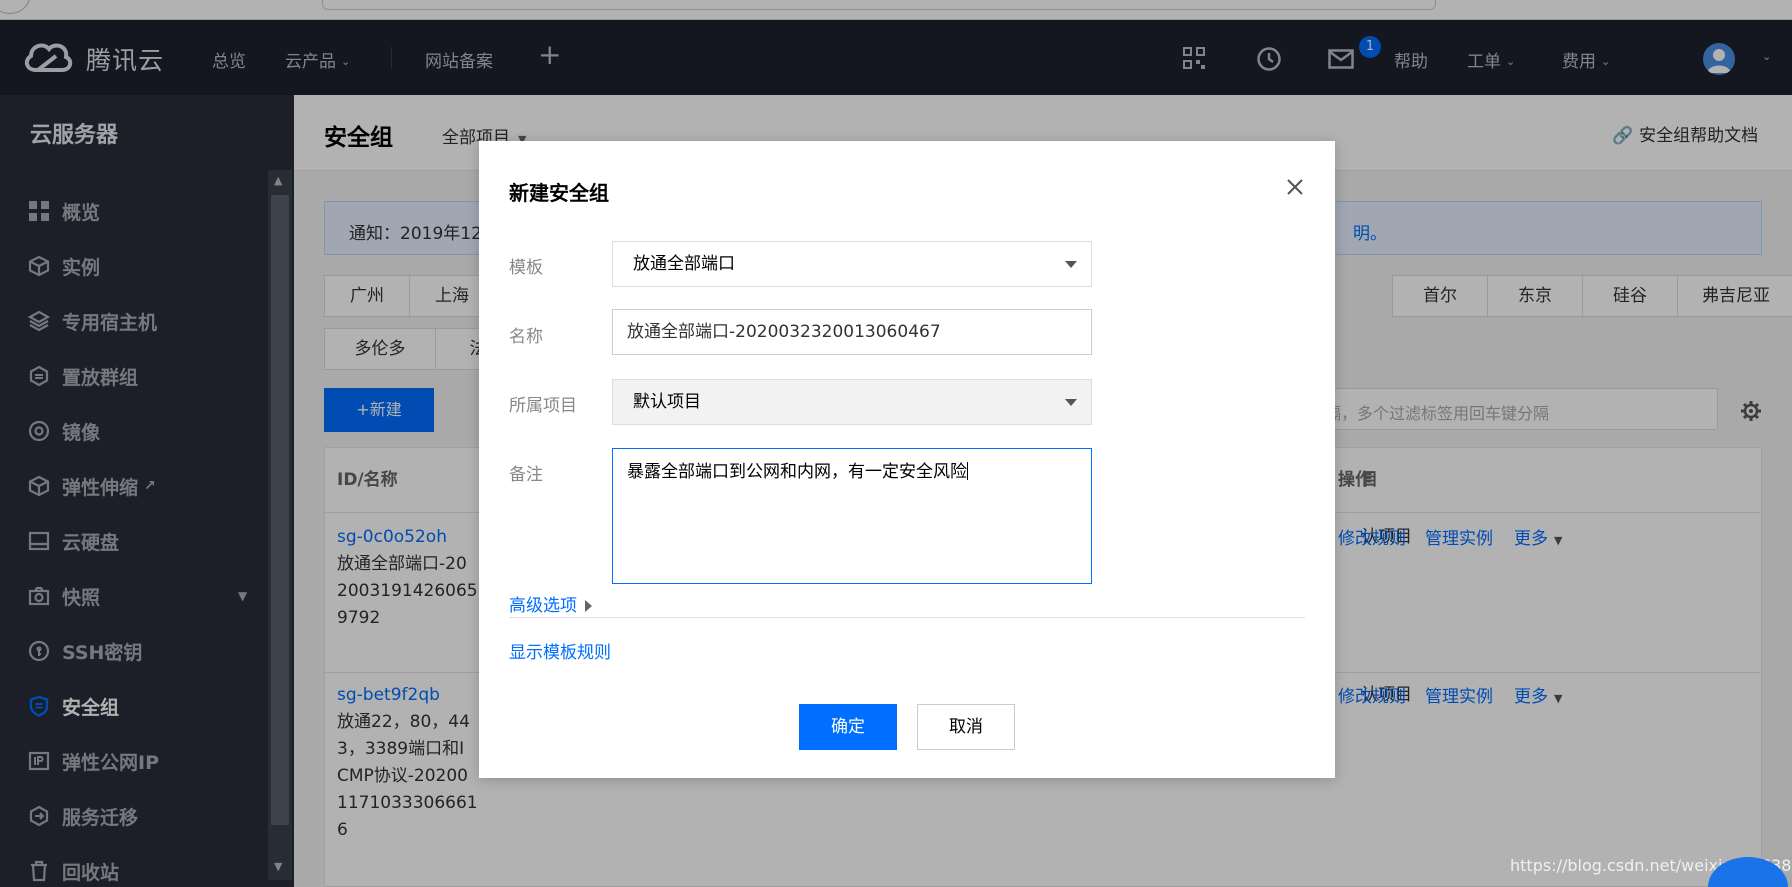 Image resolution: width=1792 pixels, height=887 pixels. What do you see at coordinates (907, 617) in the screenshot?
I see `dialog-divider` at bounding box center [907, 617].